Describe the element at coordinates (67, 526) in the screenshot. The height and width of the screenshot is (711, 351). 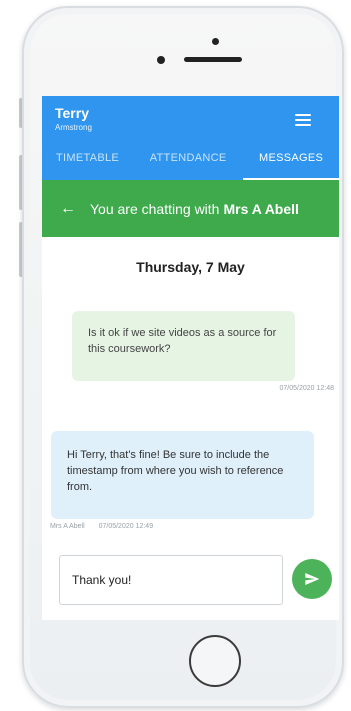
I see `received-message-sender: Mrs A Abell` at that location.